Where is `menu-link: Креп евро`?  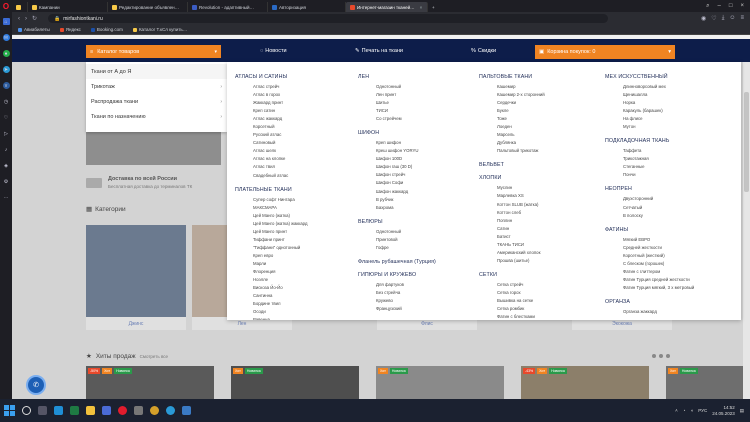 menu-link: Креп евро is located at coordinates (280, 256).